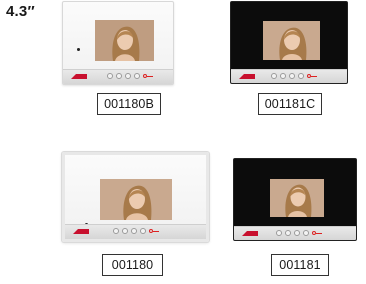 This screenshot has height=284, width=366. Describe the element at coordinates (20, 11) in the screenshot. I see `screen-size-label: 4.3″` at that location.